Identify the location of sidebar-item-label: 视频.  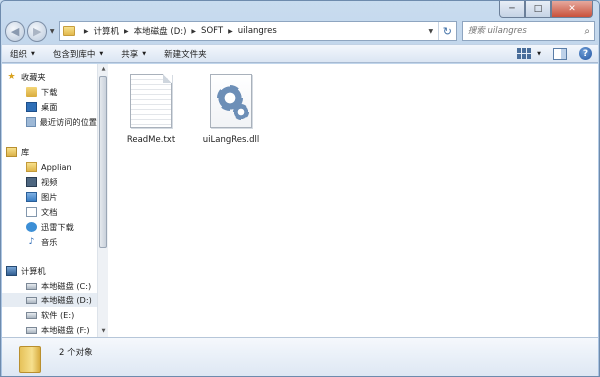
(49, 182).